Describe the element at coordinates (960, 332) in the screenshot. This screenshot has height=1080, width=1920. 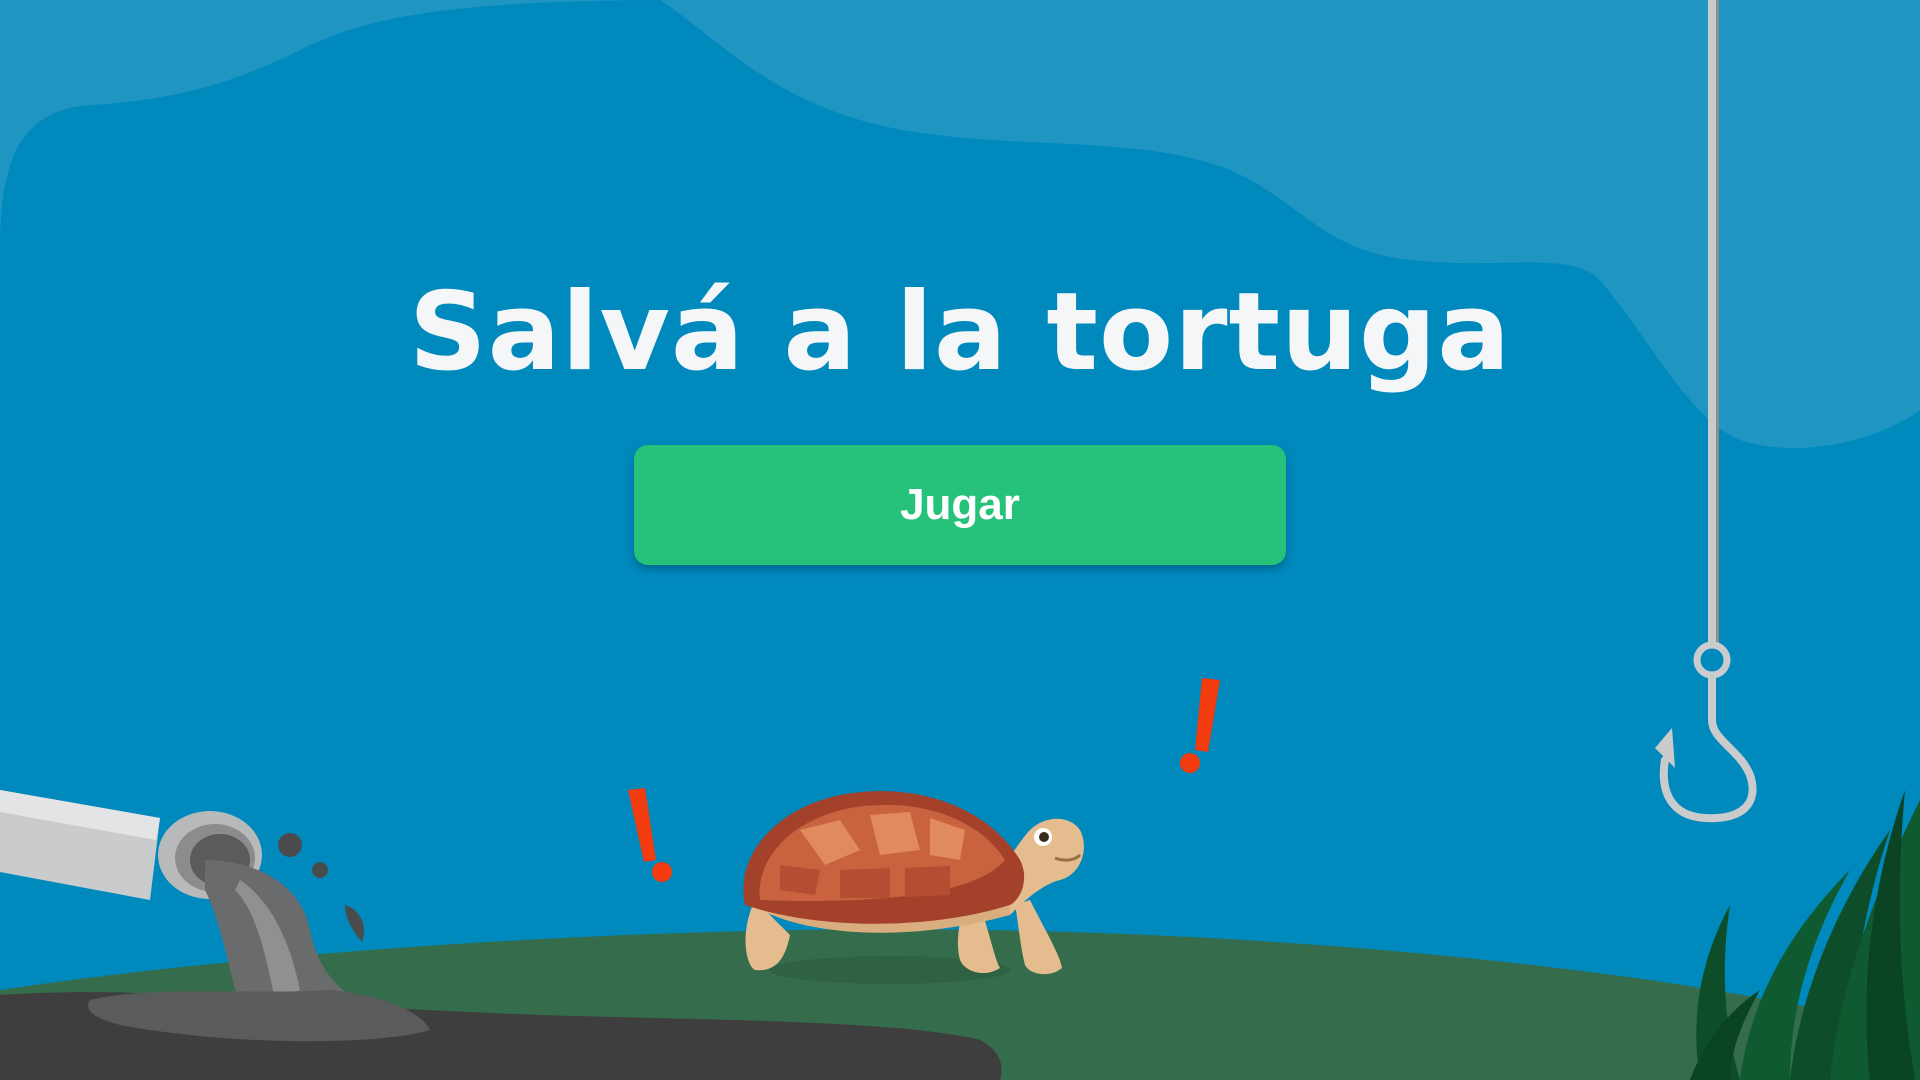
I see `game-title: Salvá a la tortuga` at that location.